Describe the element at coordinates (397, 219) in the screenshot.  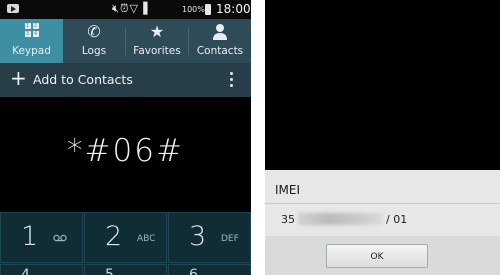
I see `imei-number-suffix: / 01` at that location.